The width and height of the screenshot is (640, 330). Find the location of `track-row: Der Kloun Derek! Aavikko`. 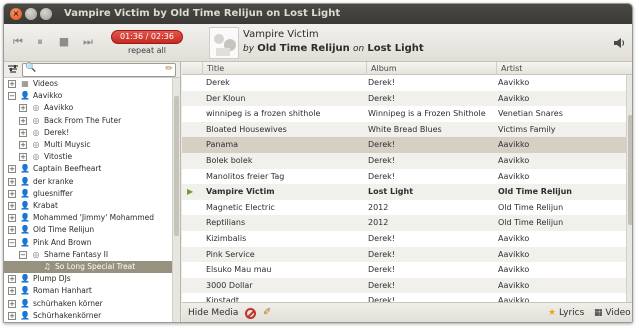

track-row: Der Kloun Derek! Aavikko is located at coordinates (404, 98).